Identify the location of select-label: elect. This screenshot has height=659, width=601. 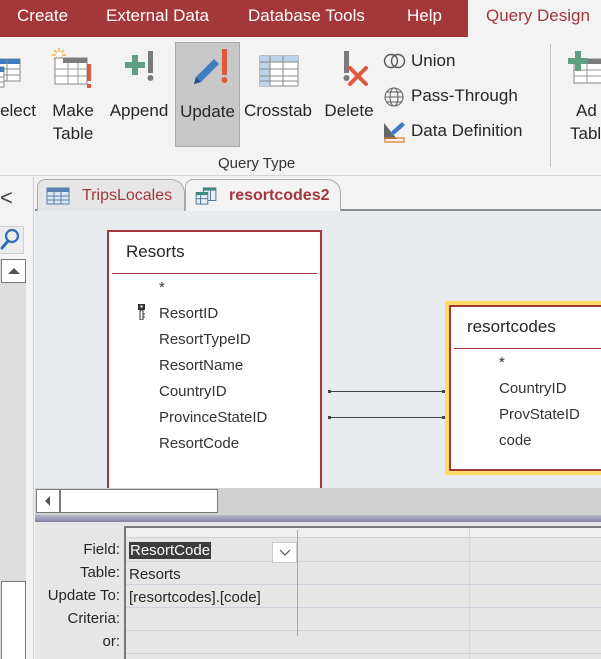
(18, 110).